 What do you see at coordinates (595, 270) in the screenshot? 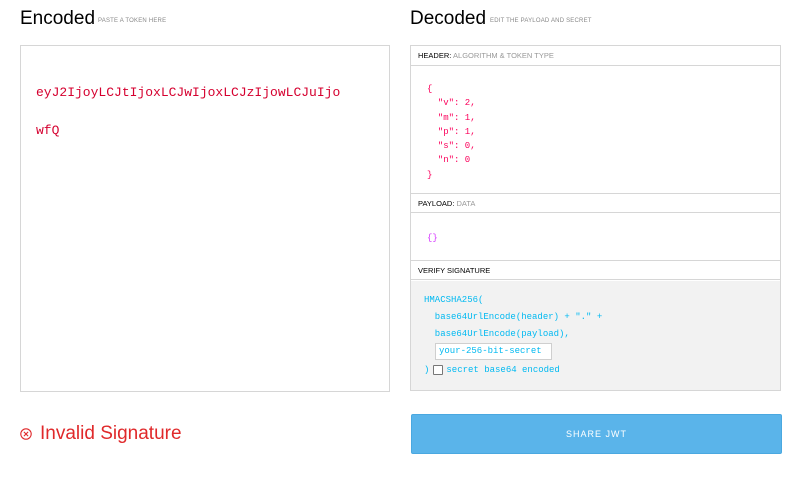
I see `verify-section-title: VERIFY SIGNATURE` at bounding box center [595, 270].